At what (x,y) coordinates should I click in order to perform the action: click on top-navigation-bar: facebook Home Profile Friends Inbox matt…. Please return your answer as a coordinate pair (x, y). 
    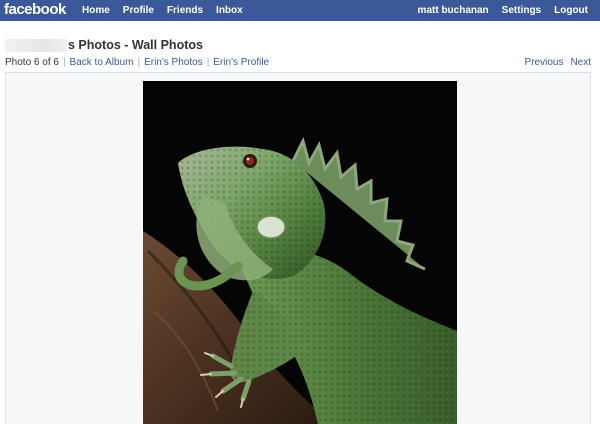
    Looking at the image, I should click on (300, 10).